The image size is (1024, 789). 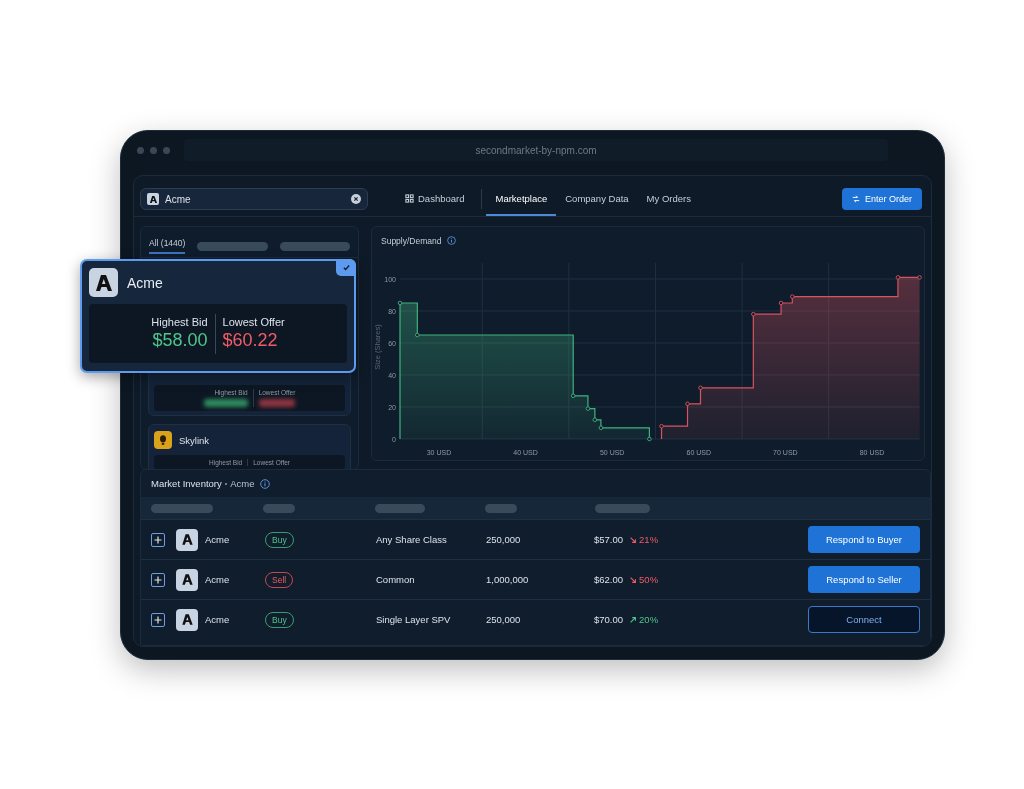 What do you see at coordinates (609, 619) in the screenshot?
I see `price: $70.00` at bounding box center [609, 619].